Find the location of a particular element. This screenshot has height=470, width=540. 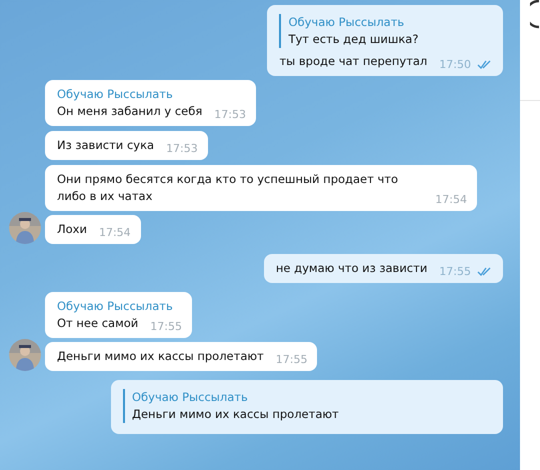

message-text: Они прямо бесятся когда кто то успешный продает что либо в их чатах is located at coordinates (228, 188).